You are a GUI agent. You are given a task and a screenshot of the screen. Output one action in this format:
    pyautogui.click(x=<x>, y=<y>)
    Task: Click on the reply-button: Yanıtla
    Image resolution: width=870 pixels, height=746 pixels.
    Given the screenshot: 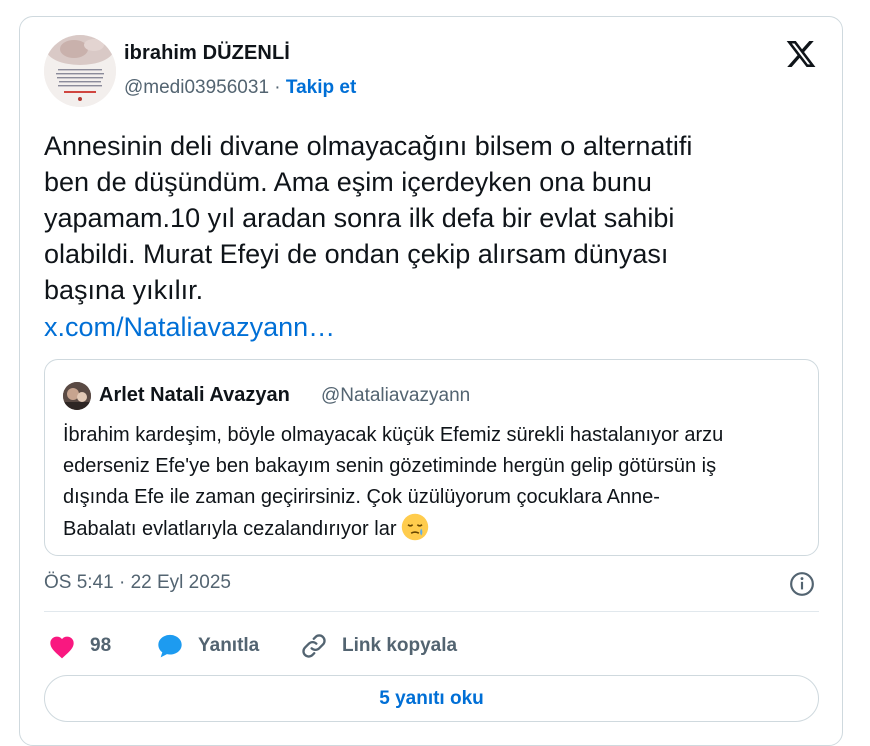 What is the action you would take?
    pyautogui.click(x=207, y=646)
    